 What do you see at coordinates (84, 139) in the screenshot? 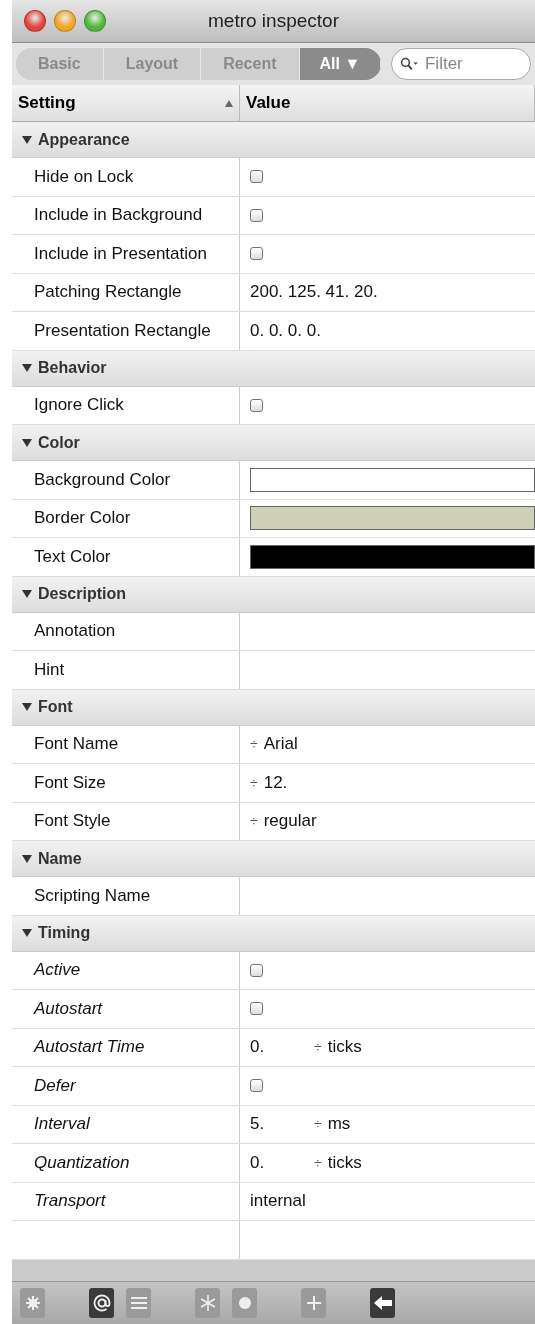
I see `section-title: Appearance` at bounding box center [84, 139].